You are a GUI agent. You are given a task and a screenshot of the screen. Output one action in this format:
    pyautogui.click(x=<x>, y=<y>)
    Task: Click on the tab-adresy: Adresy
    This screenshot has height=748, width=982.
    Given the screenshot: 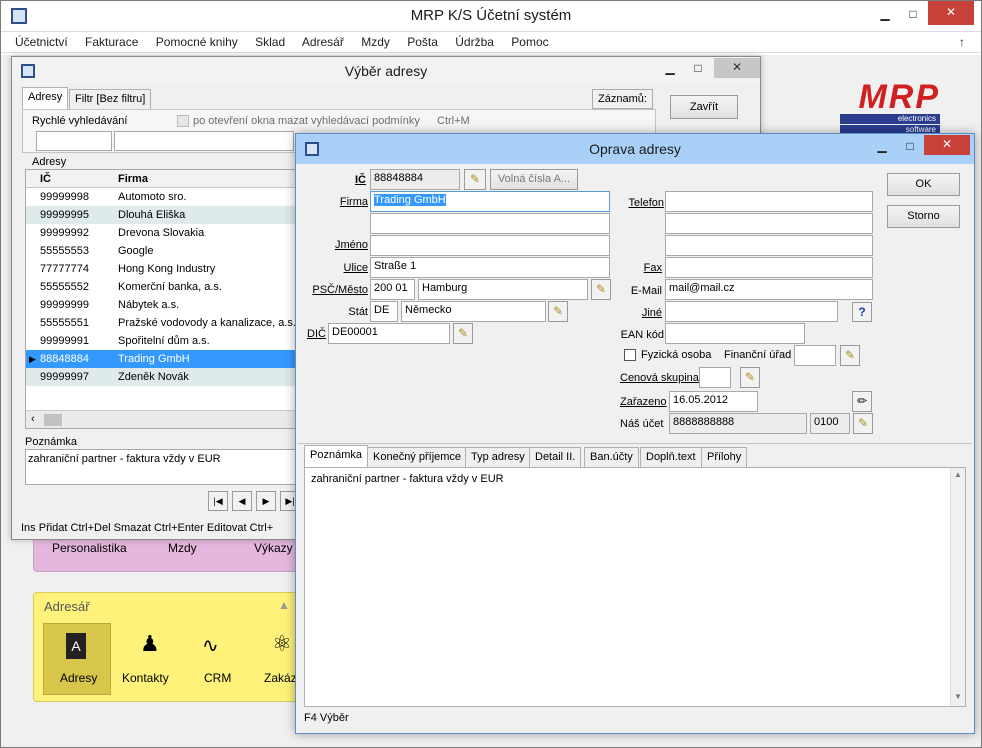 What is the action you would take?
    pyautogui.click(x=45, y=98)
    